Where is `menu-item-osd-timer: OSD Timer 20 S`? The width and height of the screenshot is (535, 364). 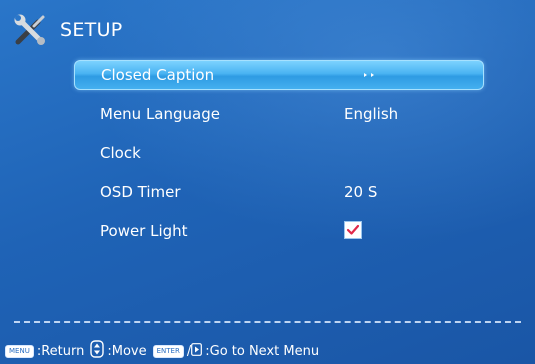 menu-item-osd-timer: OSD Timer 20 S is located at coordinates (279, 192).